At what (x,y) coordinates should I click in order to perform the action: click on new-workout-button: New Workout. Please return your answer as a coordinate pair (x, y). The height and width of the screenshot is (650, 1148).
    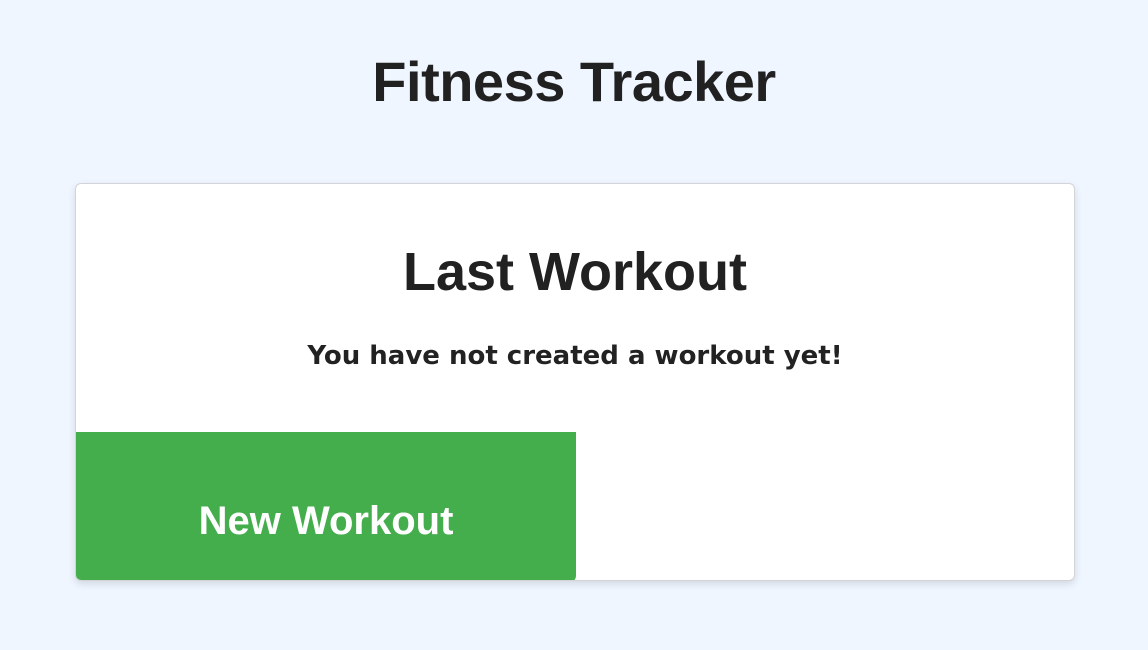
    Looking at the image, I should click on (326, 506).